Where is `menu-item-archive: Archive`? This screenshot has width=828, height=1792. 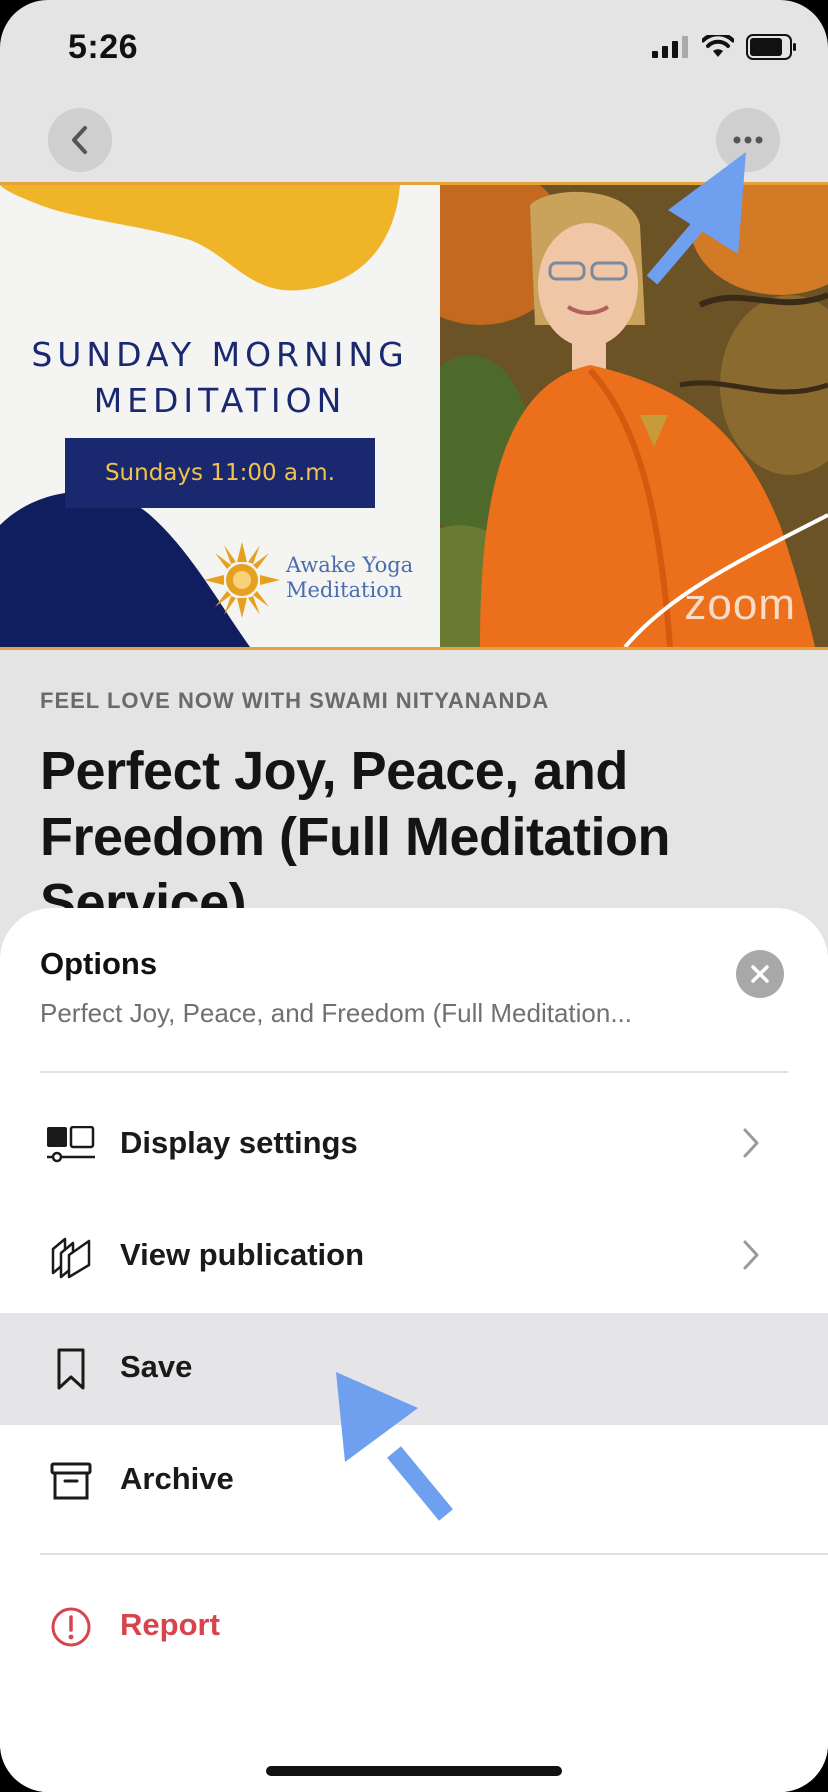
menu-item-archive: Archive is located at coordinates (414, 1481).